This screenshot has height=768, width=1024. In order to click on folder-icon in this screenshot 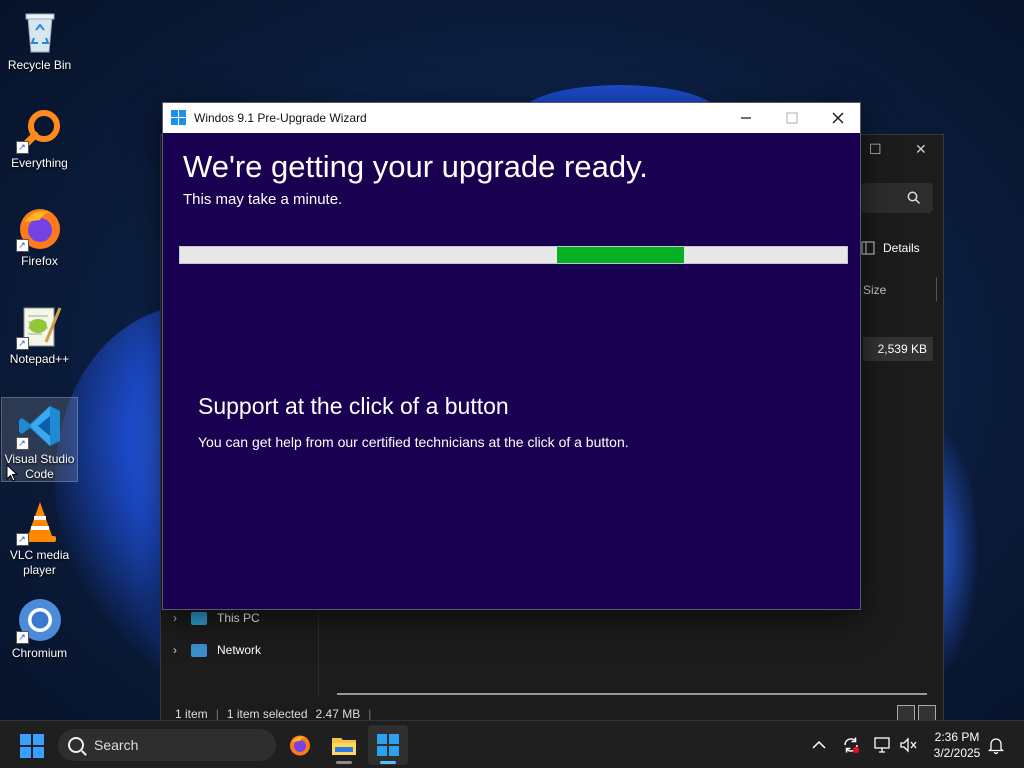, I will do `click(344, 746)`.